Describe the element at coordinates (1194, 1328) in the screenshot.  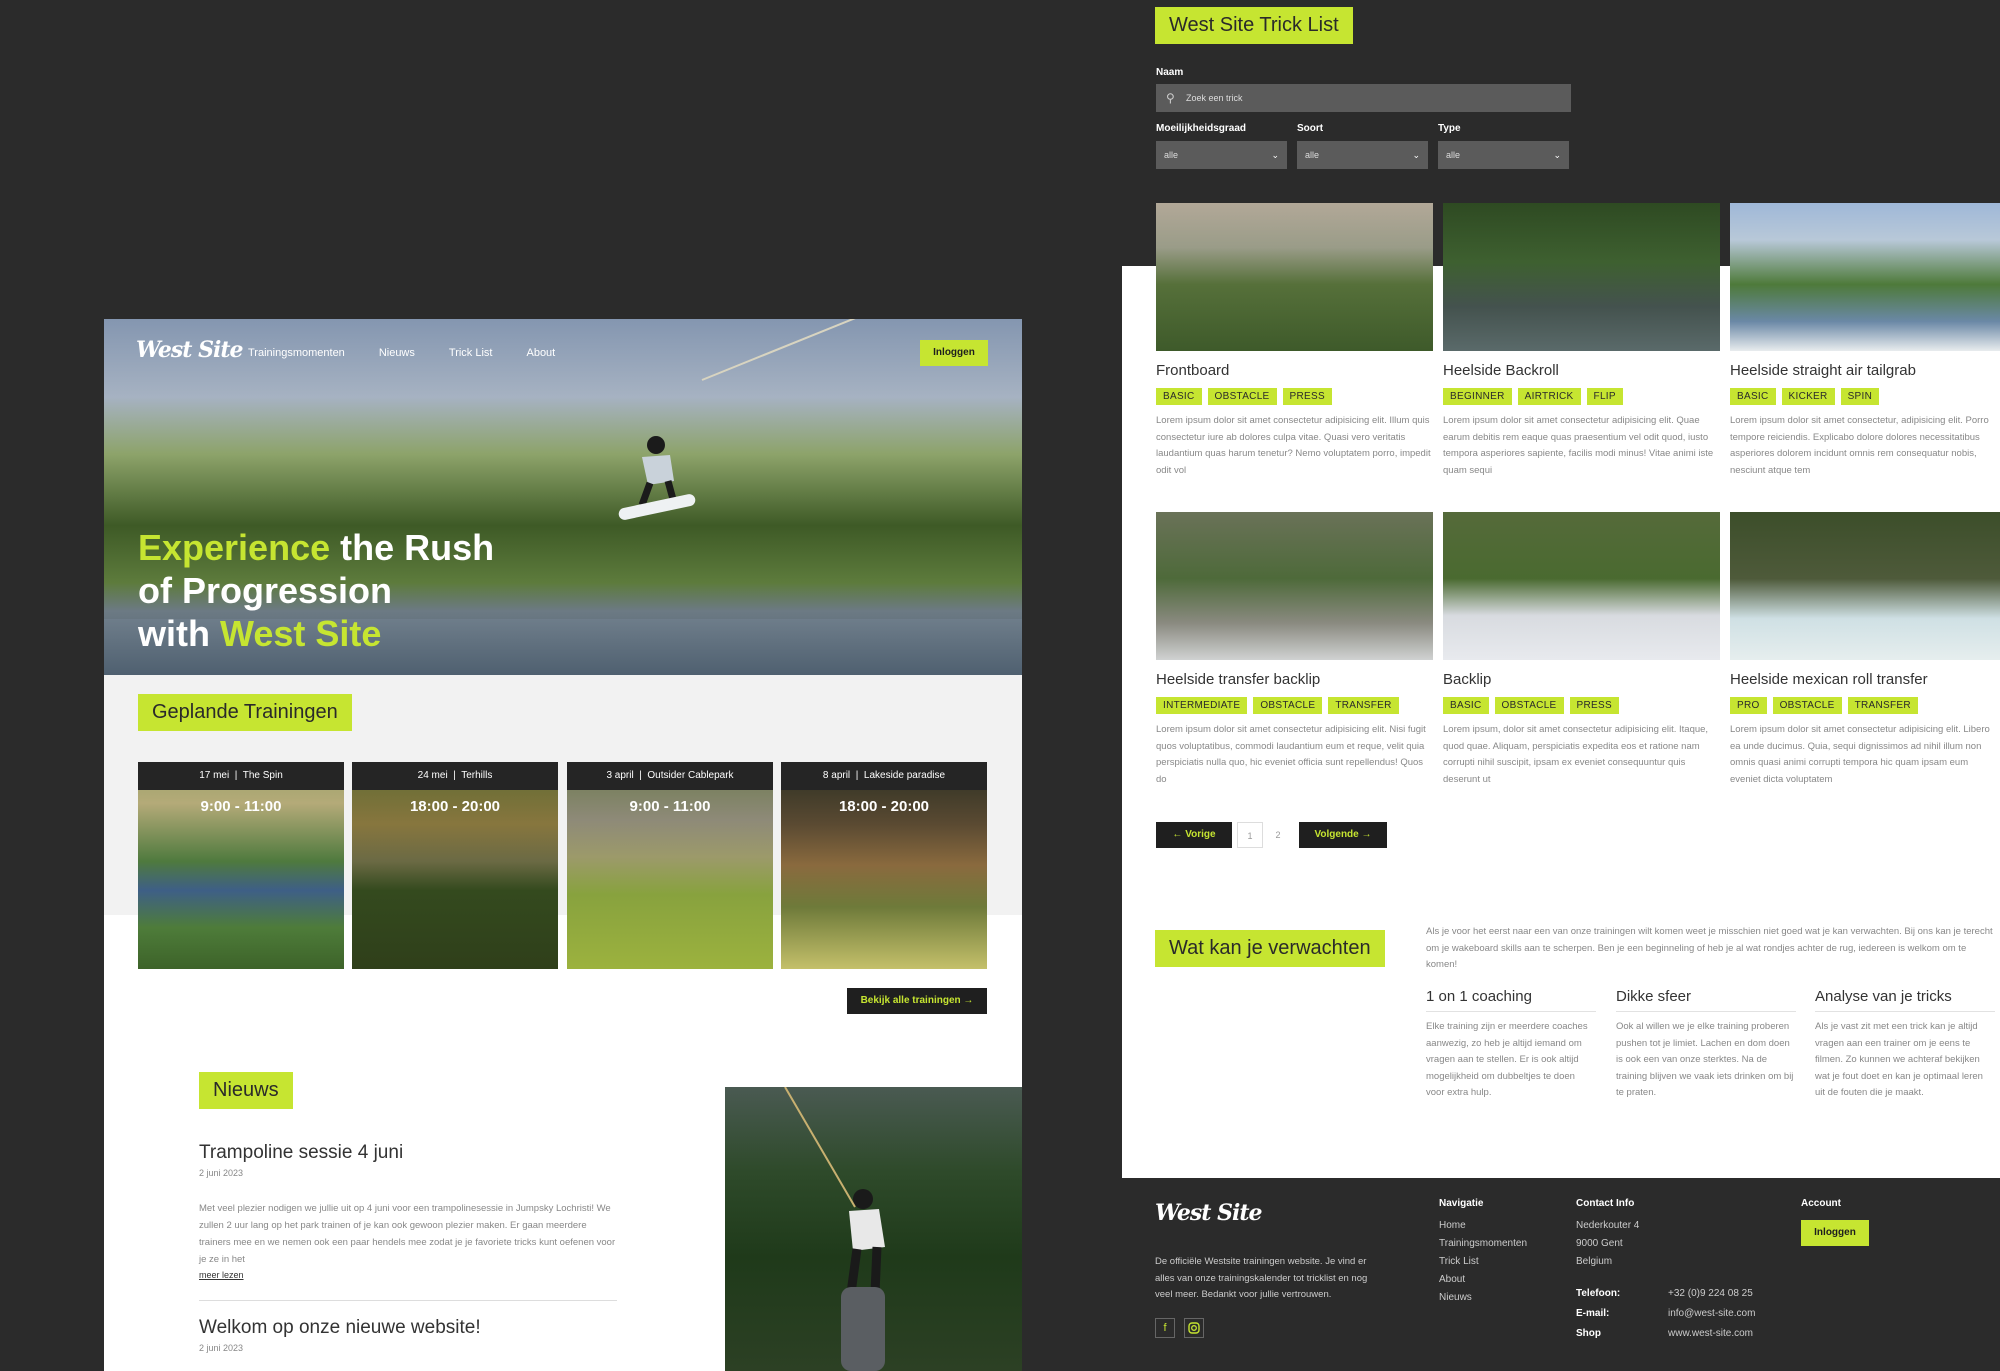
I see `instagram-icon` at that location.